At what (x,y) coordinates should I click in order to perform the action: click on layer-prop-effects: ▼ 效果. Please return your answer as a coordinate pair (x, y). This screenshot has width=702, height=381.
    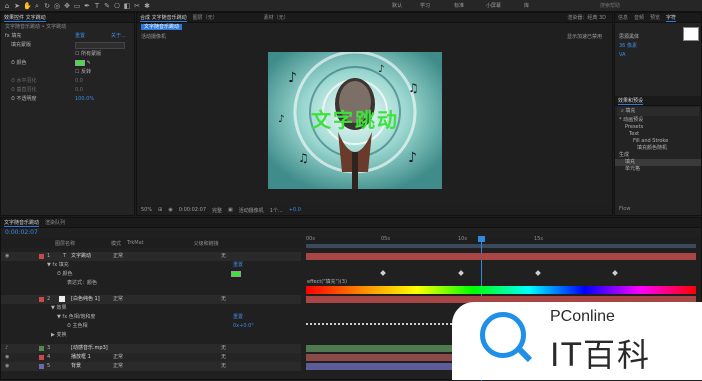
    Looking at the image, I should click on (151, 308).